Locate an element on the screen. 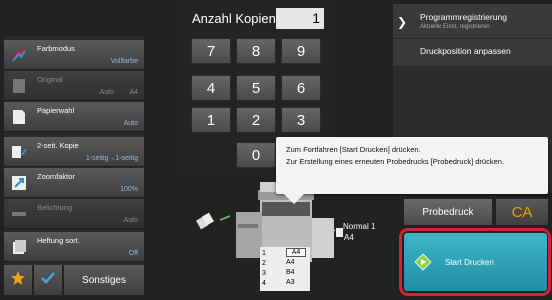 The height and width of the screenshot is (300, 552). key-5: 5 is located at coordinates (256, 88).